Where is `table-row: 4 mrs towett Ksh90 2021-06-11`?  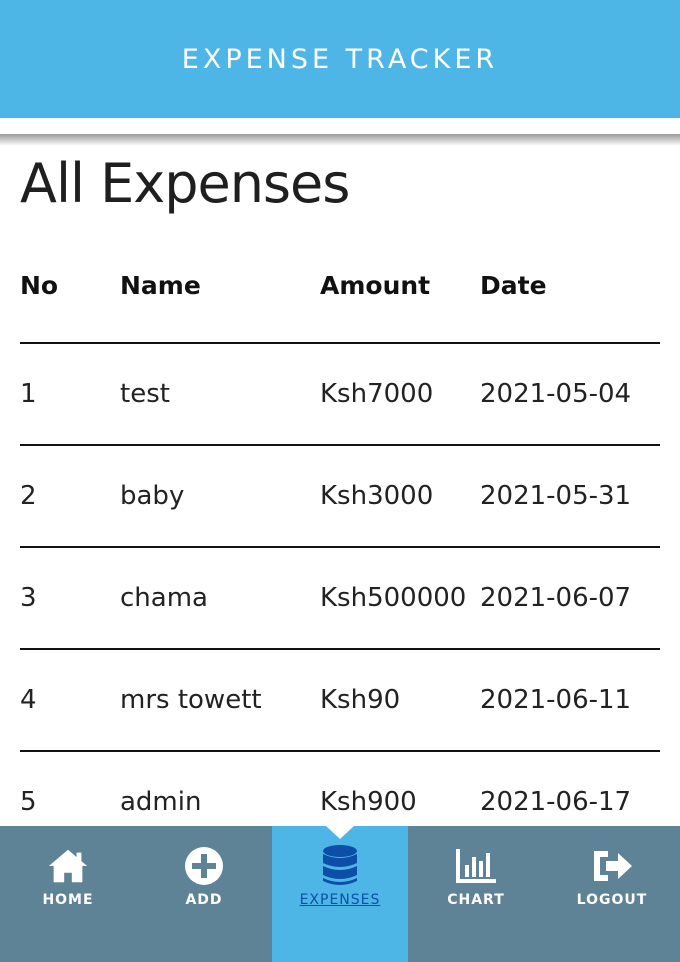
table-row: 4 mrs towett Ksh90 2021-06-11 is located at coordinates (340, 701).